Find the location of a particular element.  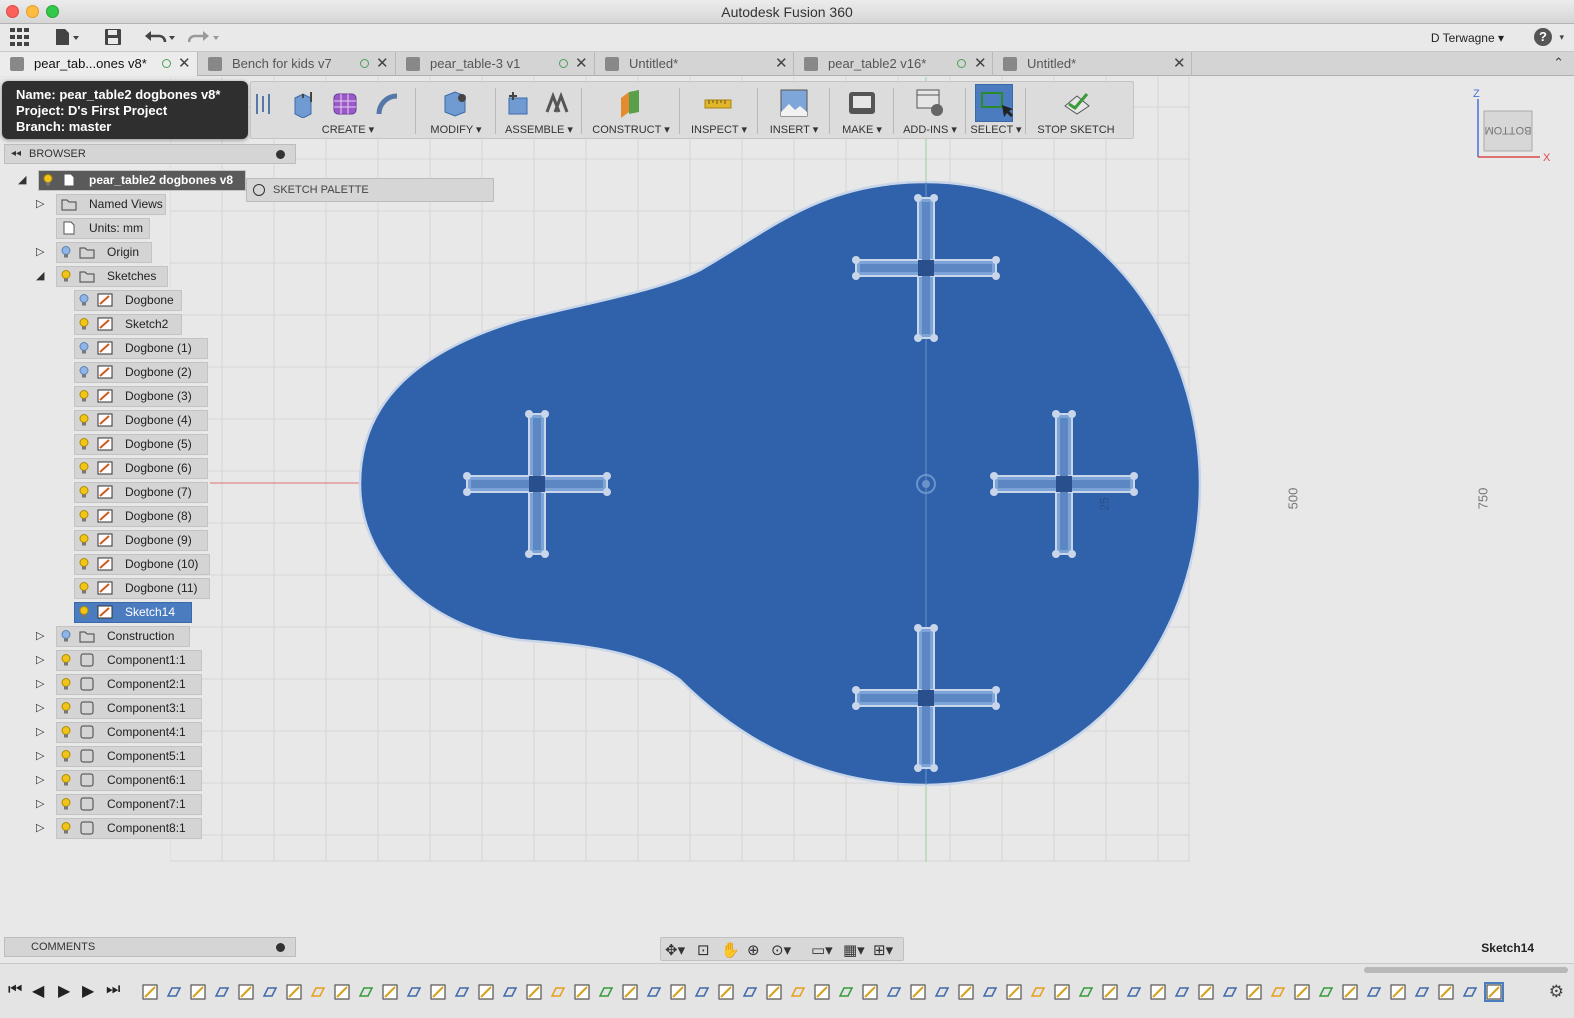

look-at-icon: ⊡ is located at coordinates (703, 950).